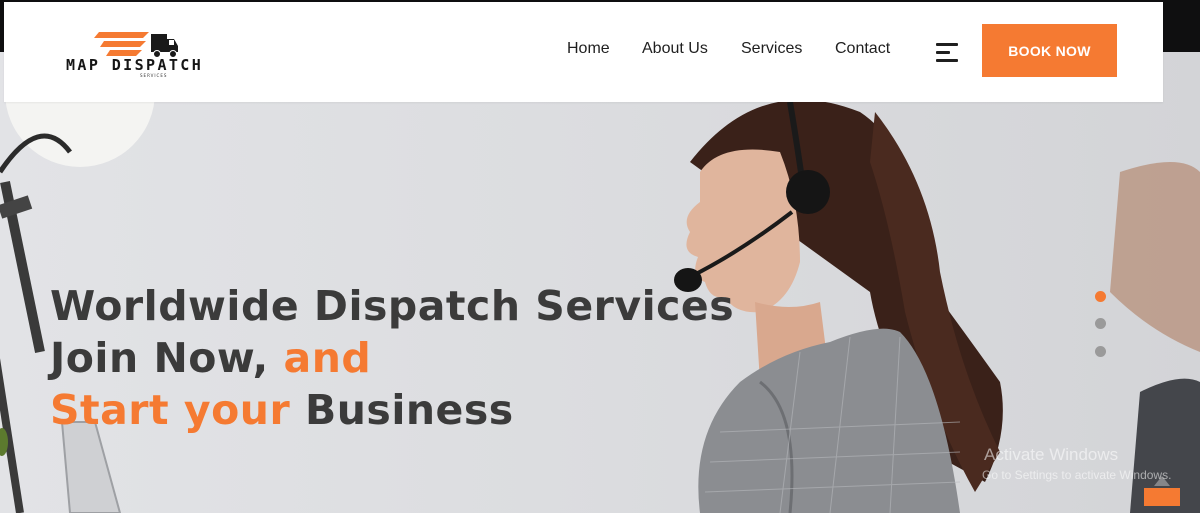  Describe the element at coordinates (948, 53) in the screenshot. I see `hamburger-menu-icon` at that location.